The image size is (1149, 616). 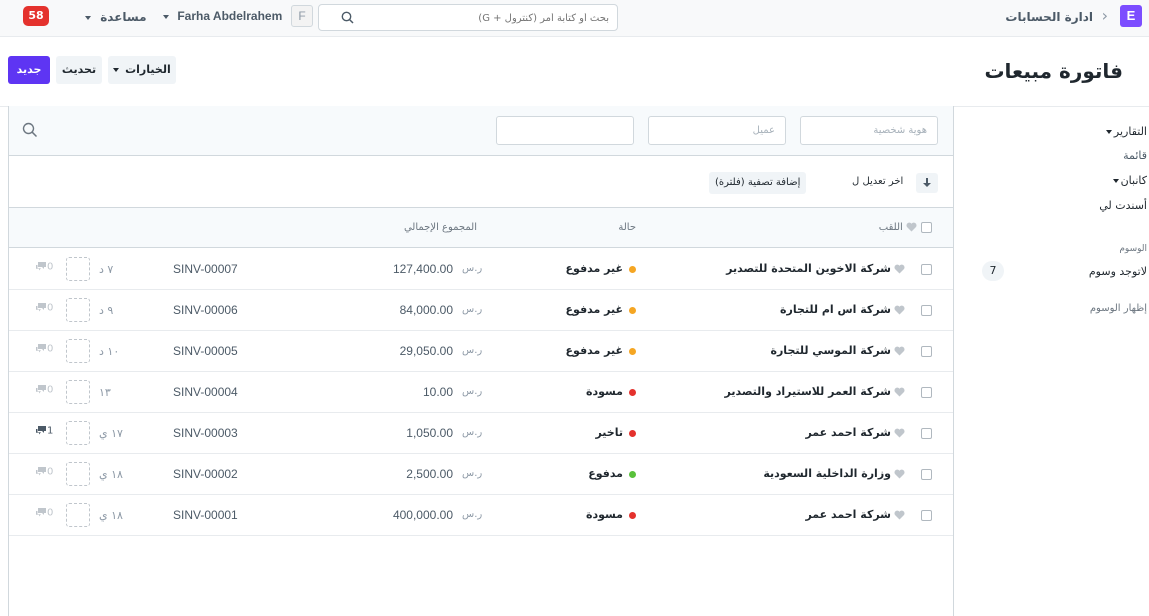 I want to click on comments-icon, so click(x=41, y=512).